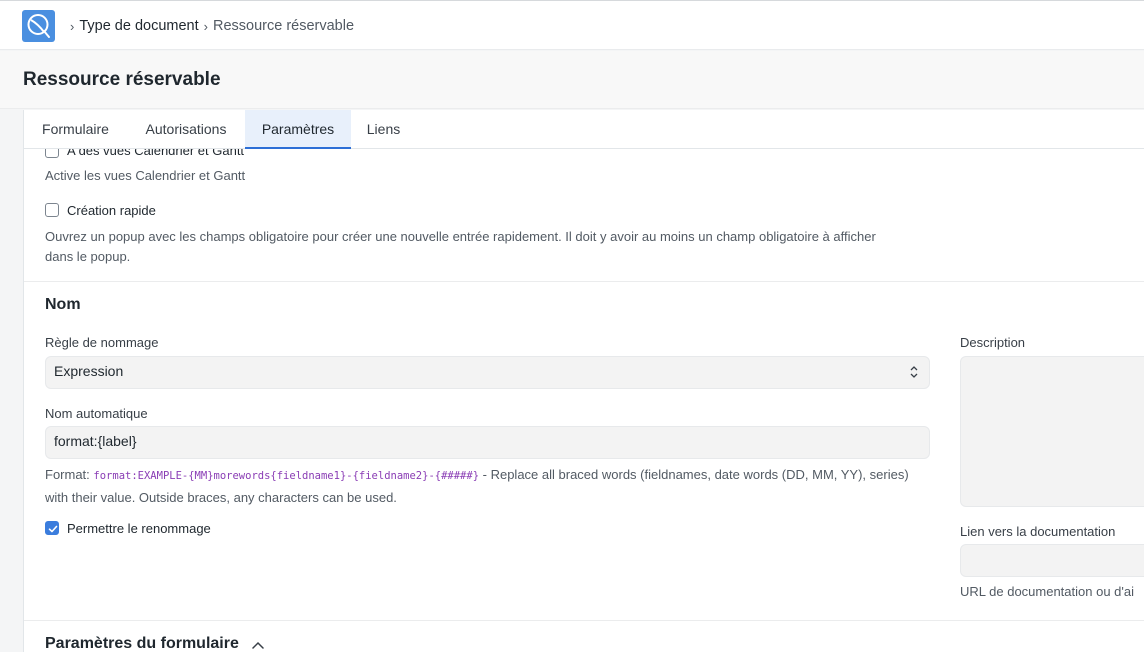 The width and height of the screenshot is (1144, 652). Describe the element at coordinates (96, 413) in the screenshot. I see `autoname-label: Nom automatique` at that location.